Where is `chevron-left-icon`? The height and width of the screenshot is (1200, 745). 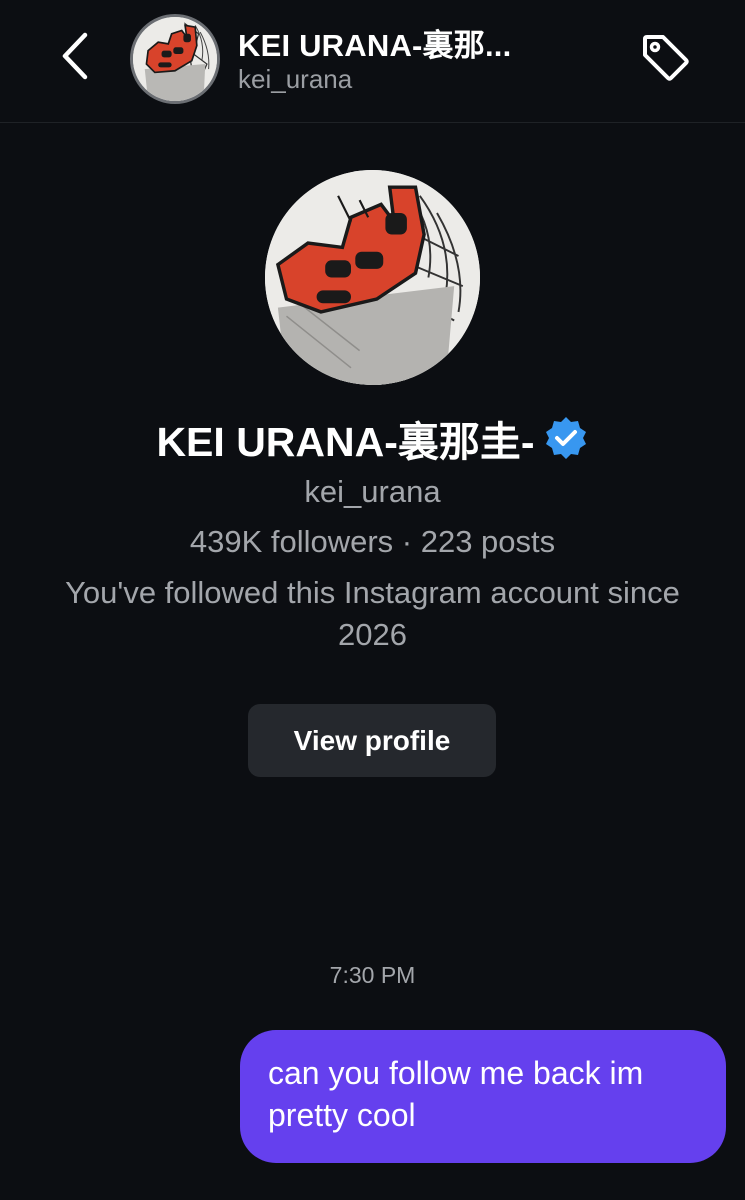
chevron-left-icon is located at coordinates (75, 56).